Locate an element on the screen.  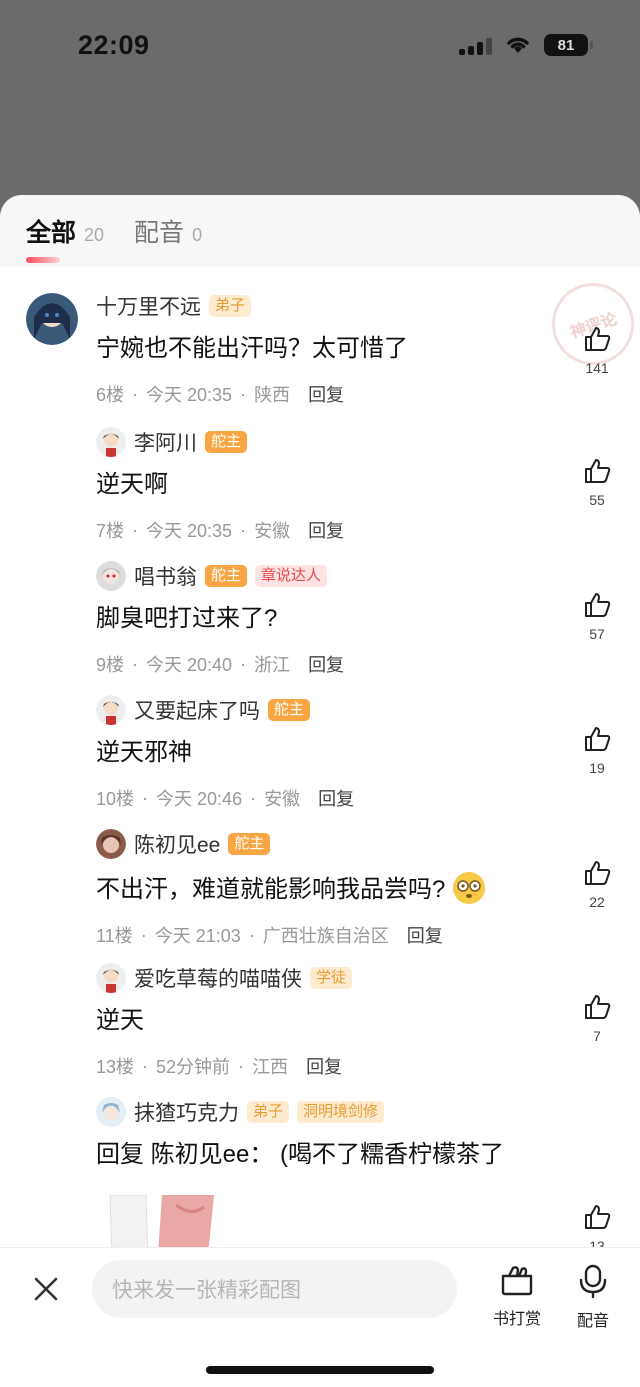
user-badge: 学徒 is located at coordinates (331, 978).